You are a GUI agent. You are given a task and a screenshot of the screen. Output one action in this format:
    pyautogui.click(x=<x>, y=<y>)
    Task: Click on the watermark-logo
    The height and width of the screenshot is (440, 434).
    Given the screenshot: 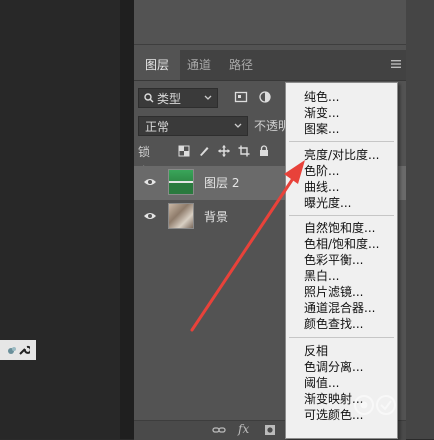 What is the action you would take?
    pyautogui.click(x=375, y=405)
    